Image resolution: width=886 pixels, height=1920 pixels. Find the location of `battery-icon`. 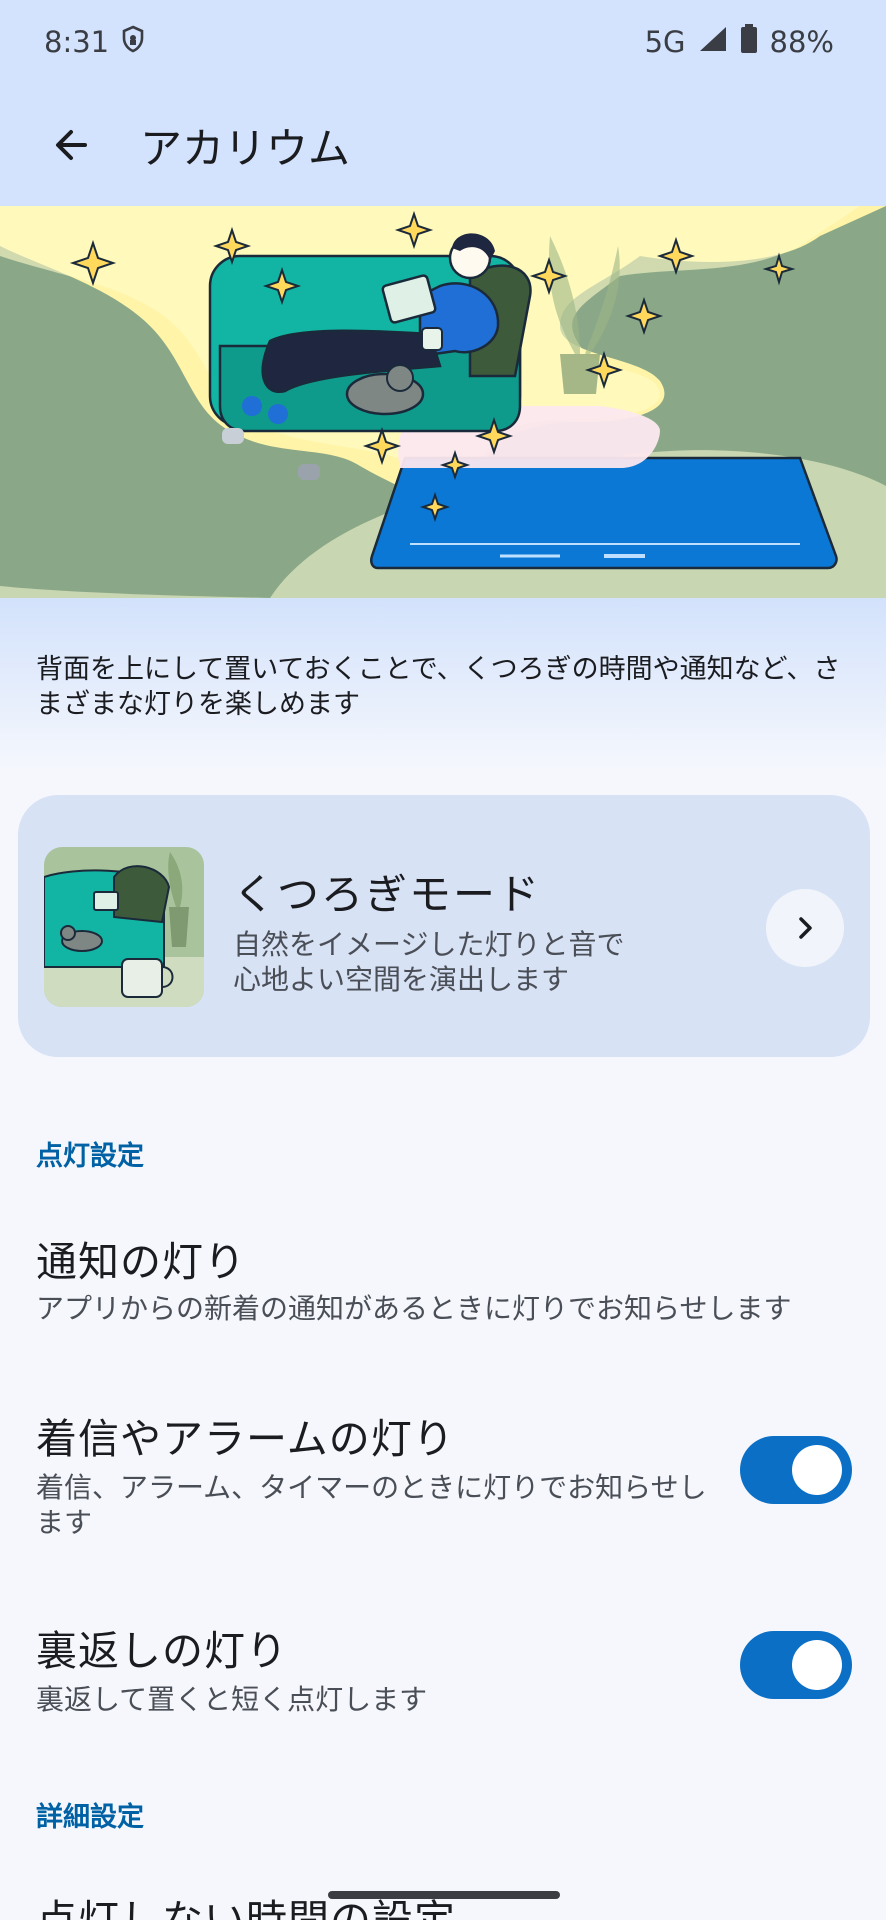

battery-icon is located at coordinates (749, 42).